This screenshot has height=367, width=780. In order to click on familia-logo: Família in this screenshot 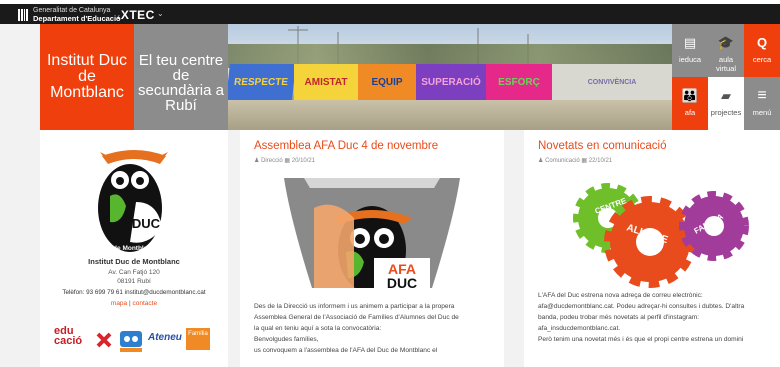, I will do `click(198, 339)`.